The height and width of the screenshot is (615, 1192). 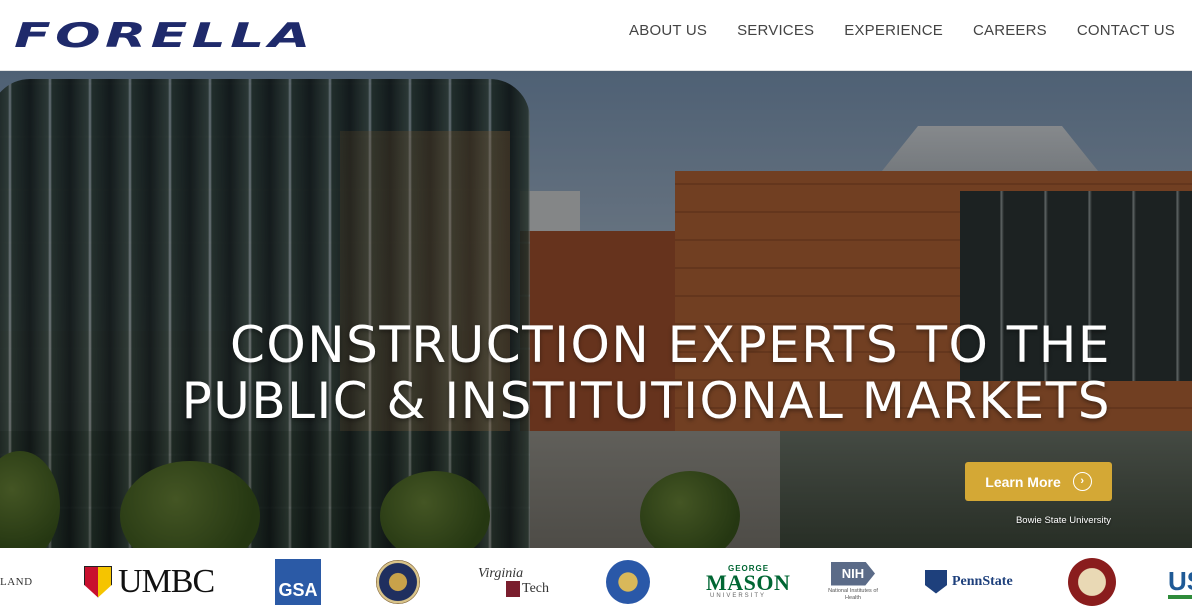 I want to click on virginia-seal-icon, so click(x=1092, y=581).